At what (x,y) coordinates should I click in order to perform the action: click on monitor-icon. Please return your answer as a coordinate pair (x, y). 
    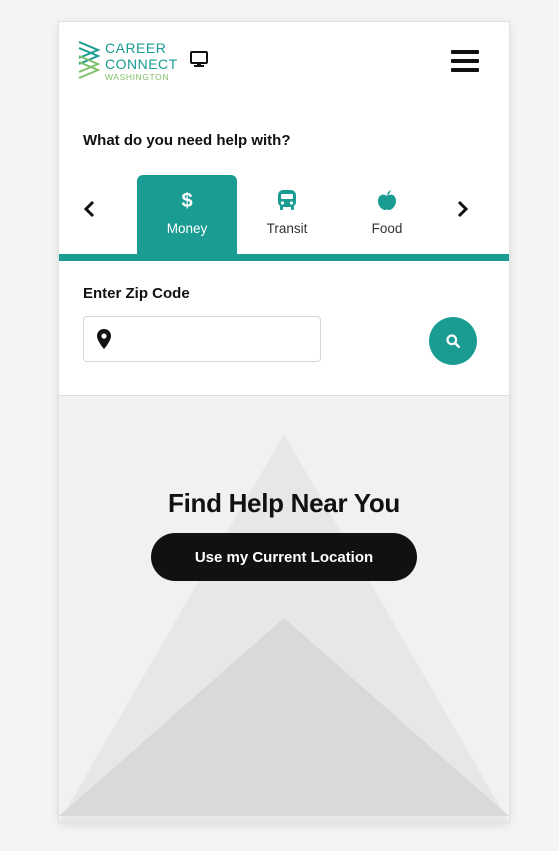
    Looking at the image, I should click on (199, 59).